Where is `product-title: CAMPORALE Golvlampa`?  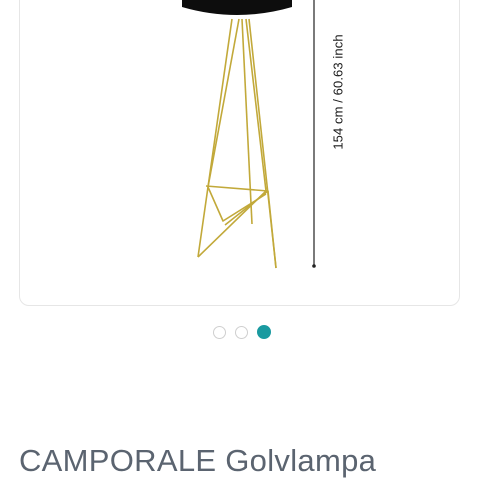 product-title: CAMPORALE Golvlampa is located at coordinates (198, 460).